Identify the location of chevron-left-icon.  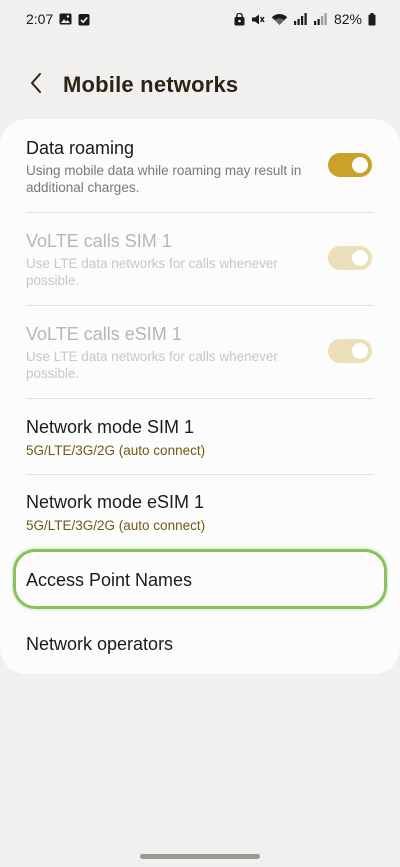
(36, 85).